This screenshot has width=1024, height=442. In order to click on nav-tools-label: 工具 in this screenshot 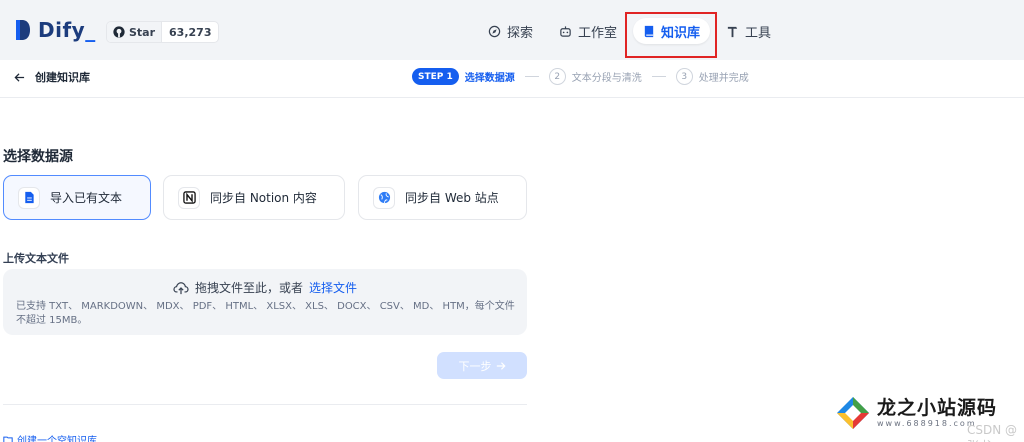, I will do `click(758, 33)`.